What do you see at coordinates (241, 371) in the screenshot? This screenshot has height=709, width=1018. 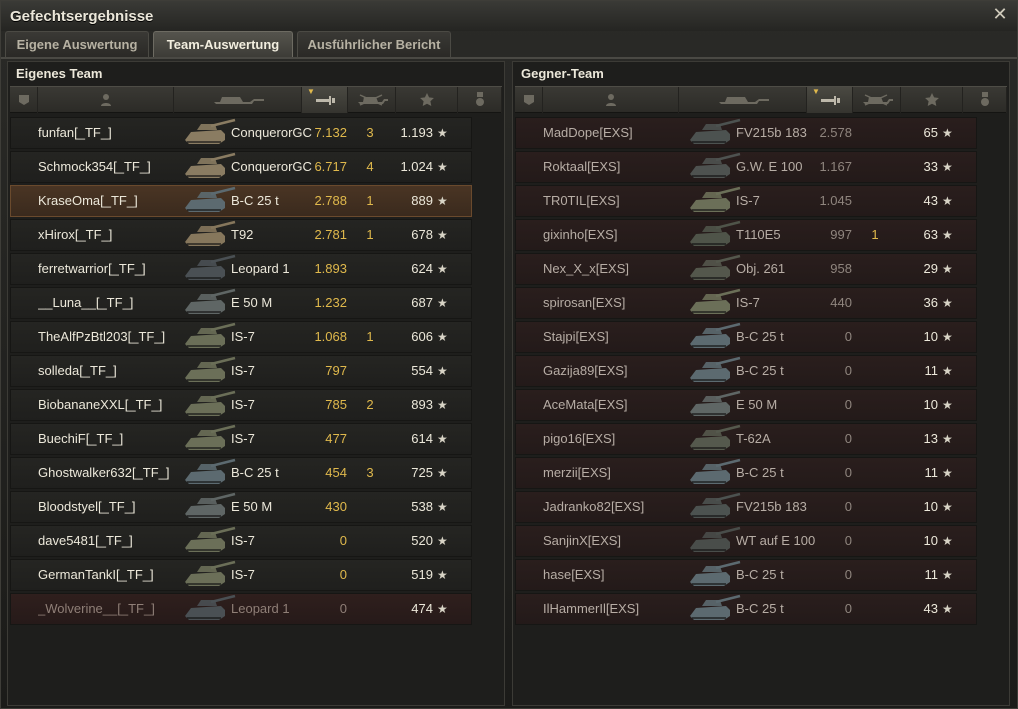 I see `own-team-row: solleda[_TF_] IS-7 797 554 ★` at bounding box center [241, 371].